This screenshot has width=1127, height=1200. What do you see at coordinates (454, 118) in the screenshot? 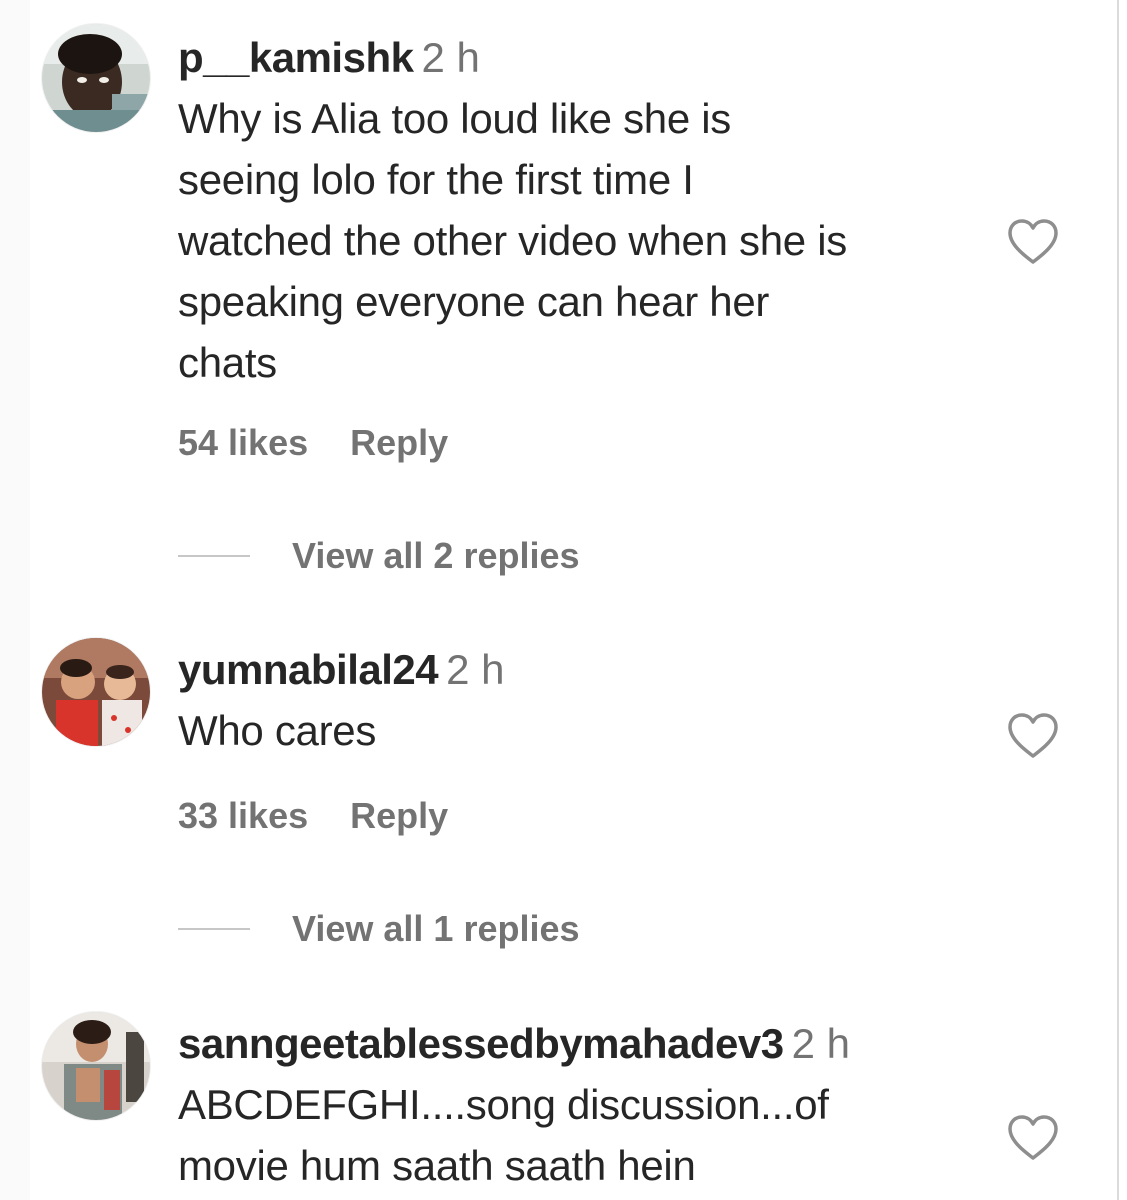
I see `comment-text-line: Why is Alia too loud like she is` at bounding box center [454, 118].